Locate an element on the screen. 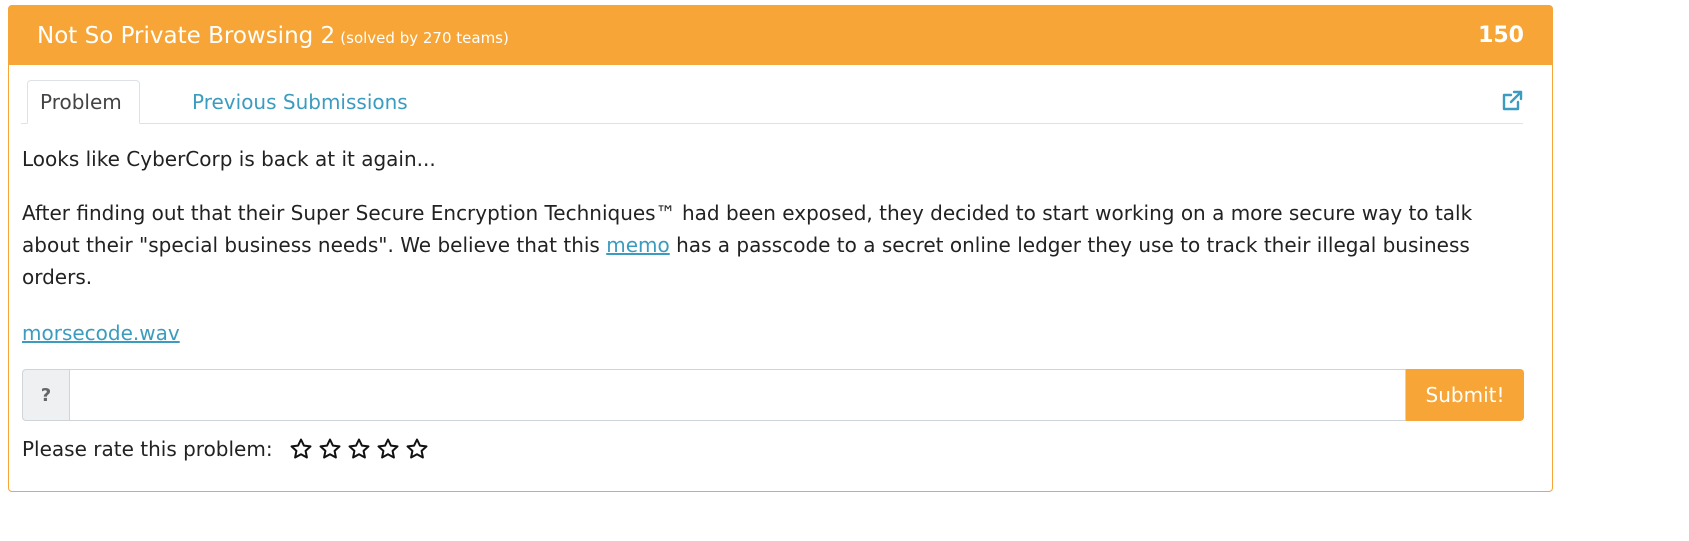  rating-row: Please rate this problem: is located at coordinates (228, 449).